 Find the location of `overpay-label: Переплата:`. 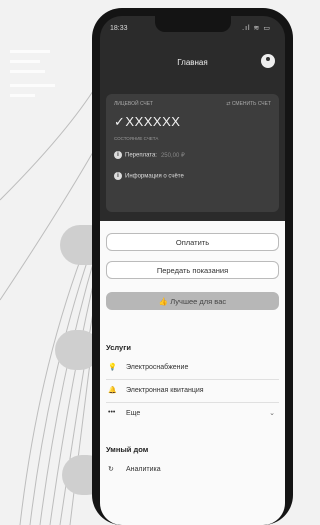

overpay-label: Переплата: is located at coordinates (141, 155).